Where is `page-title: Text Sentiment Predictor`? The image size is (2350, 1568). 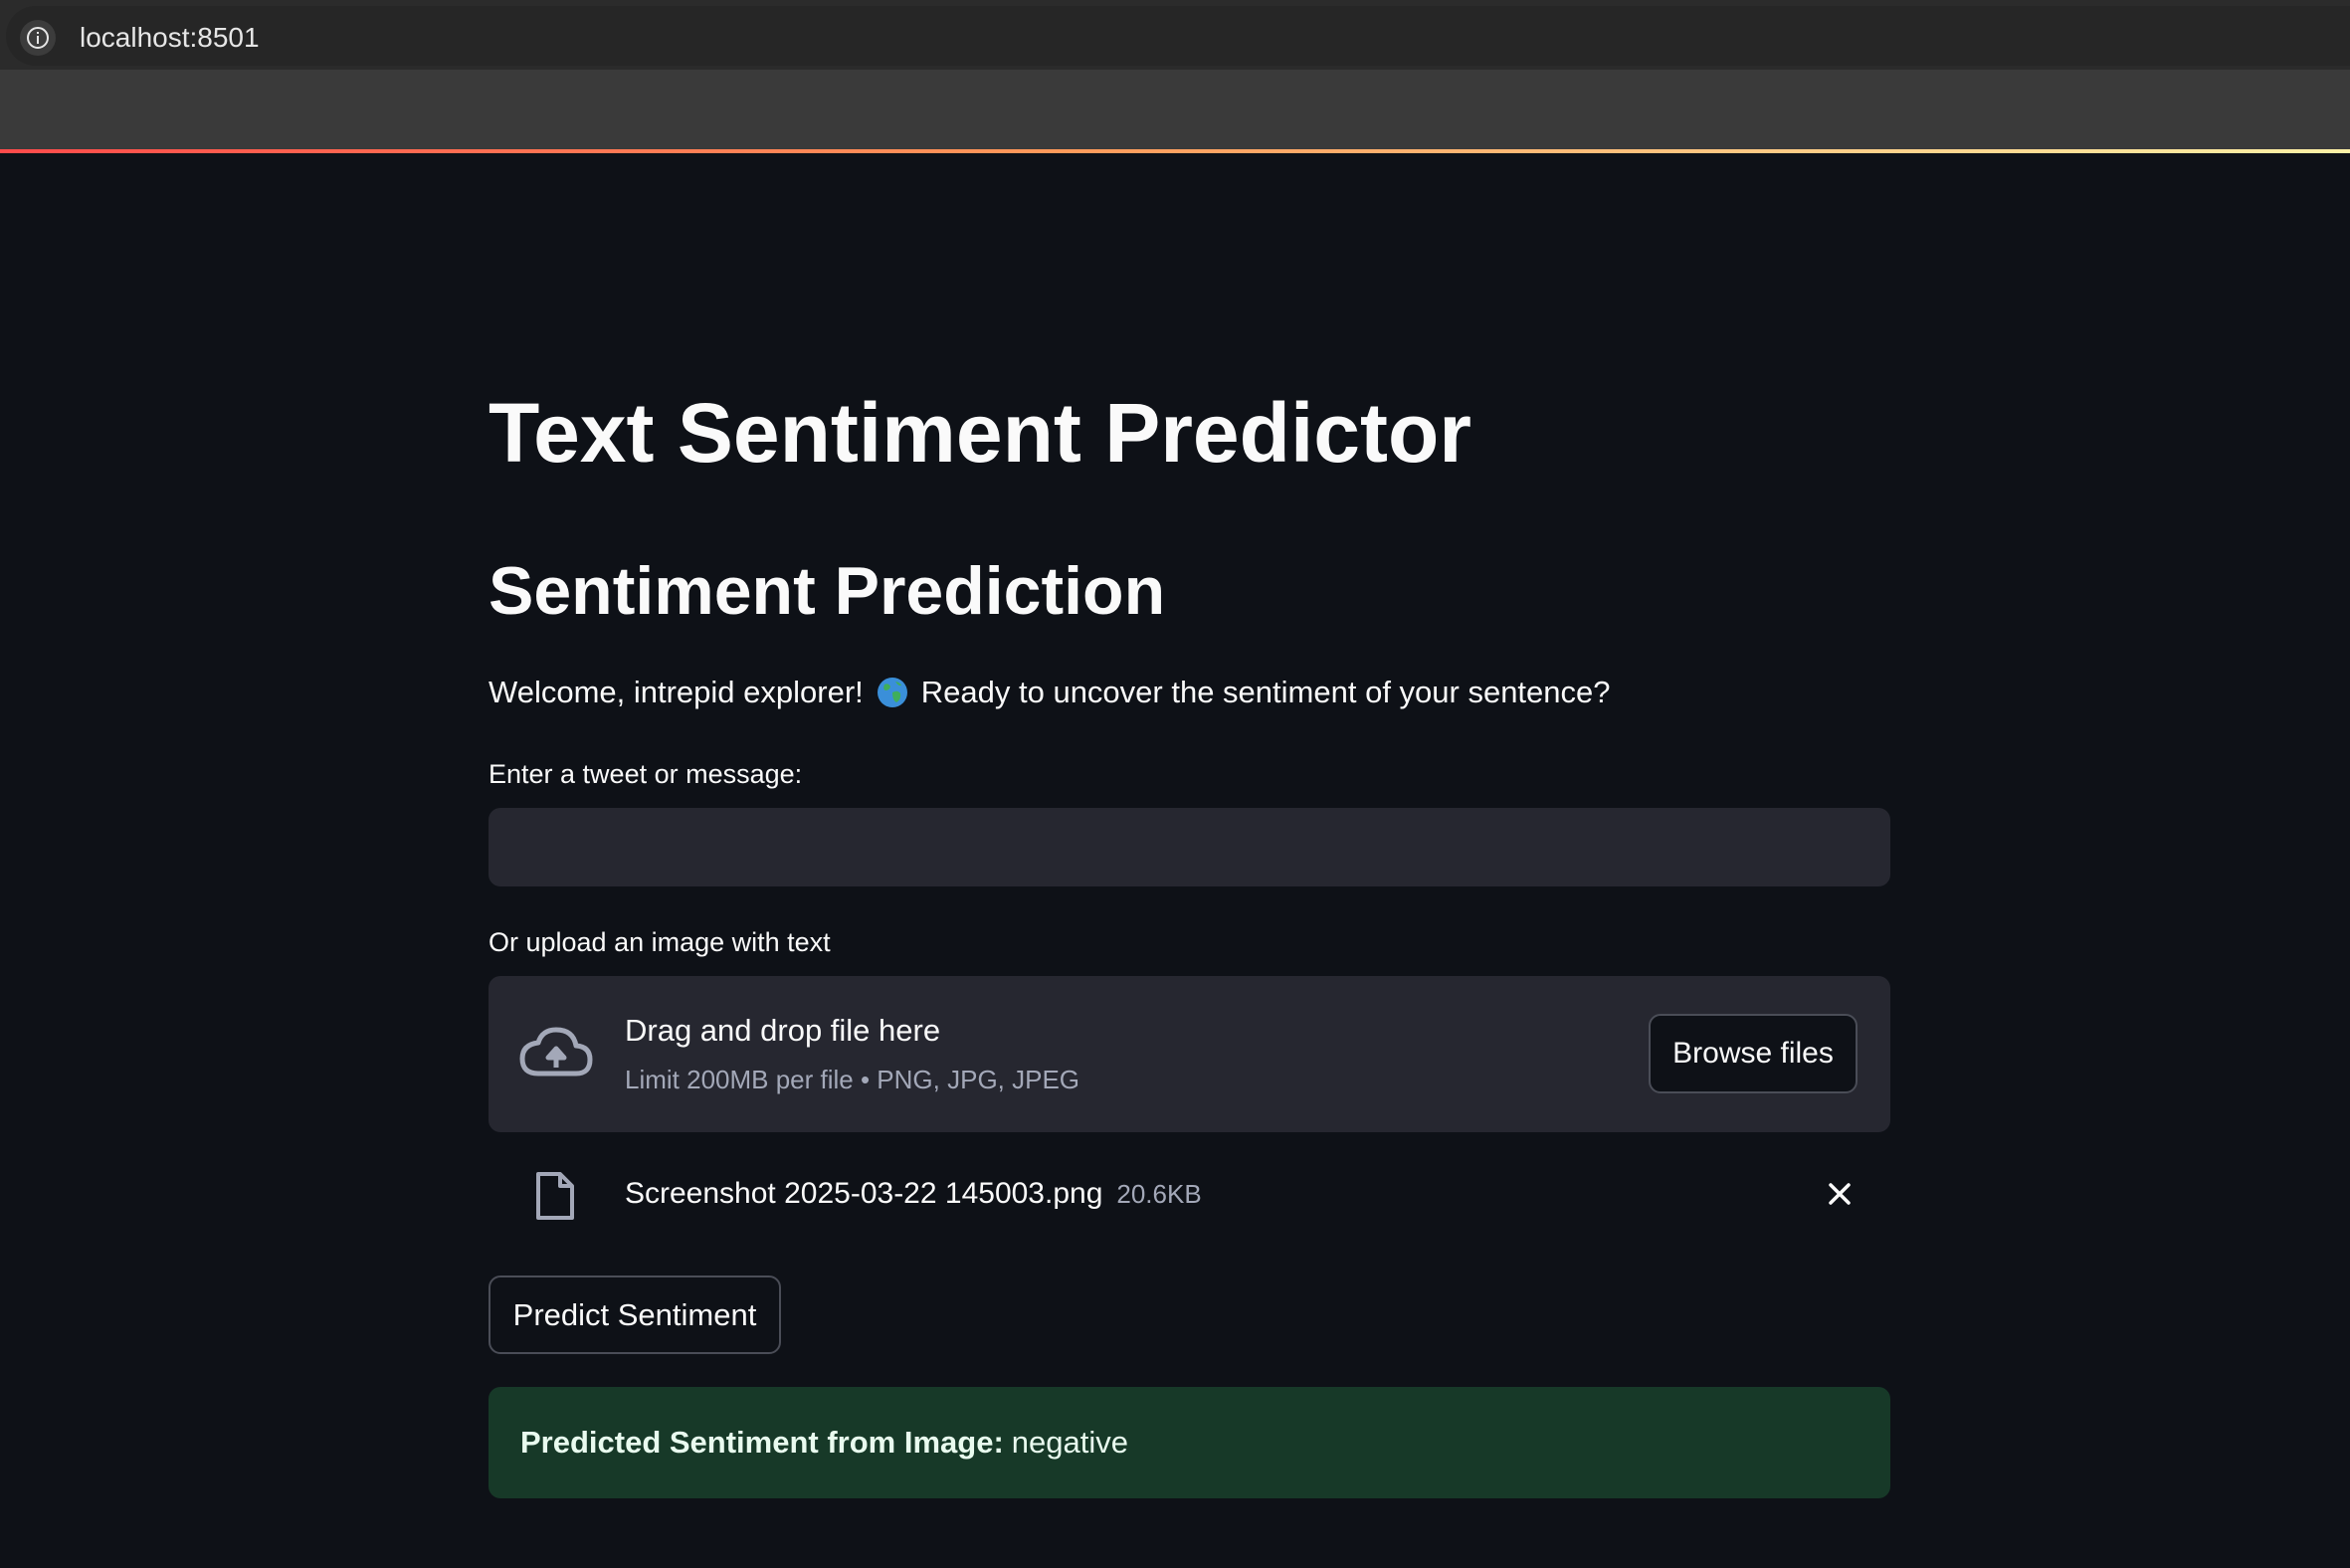
page-title: Text Sentiment Predictor is located at coordinates (980, 433).